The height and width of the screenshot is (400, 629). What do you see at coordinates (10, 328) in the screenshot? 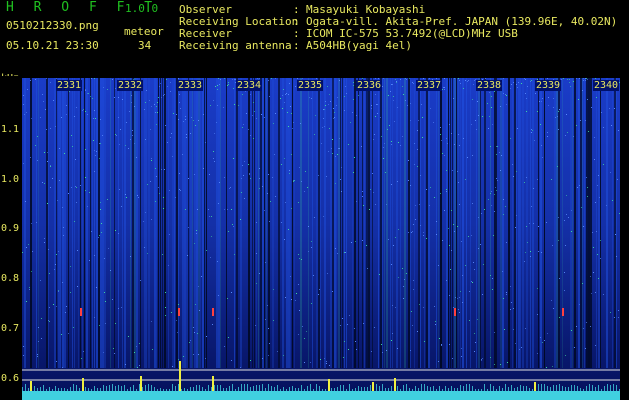
I see `y-tick-label: 0.7` at bounding box center [10, 328].